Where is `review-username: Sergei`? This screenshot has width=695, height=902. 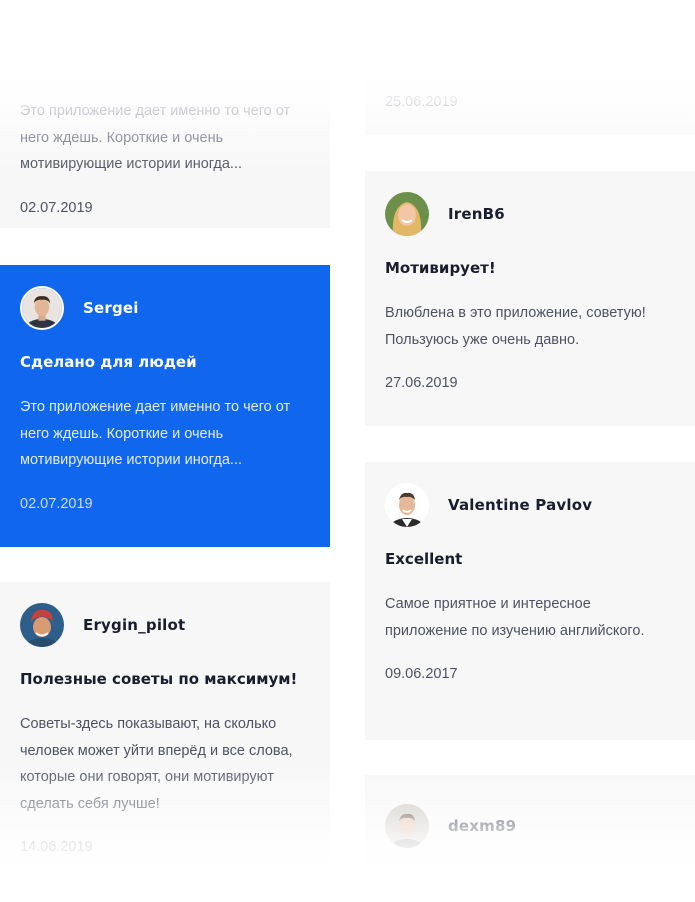 review-username: Sergei is located at coordinates (111, 308).